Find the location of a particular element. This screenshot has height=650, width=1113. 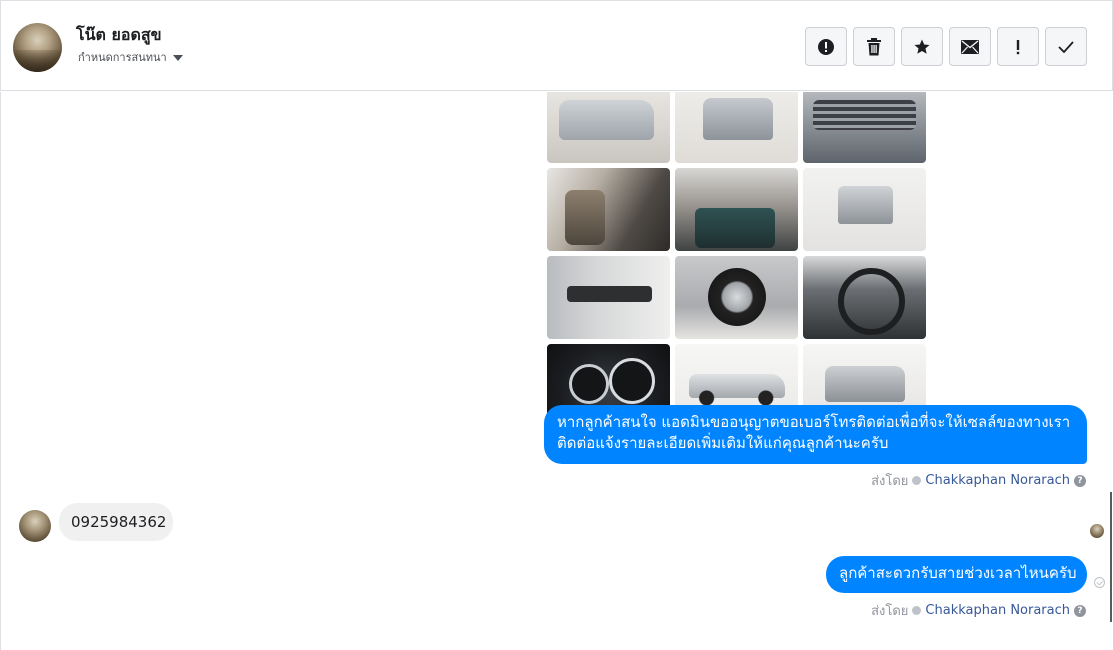

mark-unread-button is located at coordinates (970, 46).